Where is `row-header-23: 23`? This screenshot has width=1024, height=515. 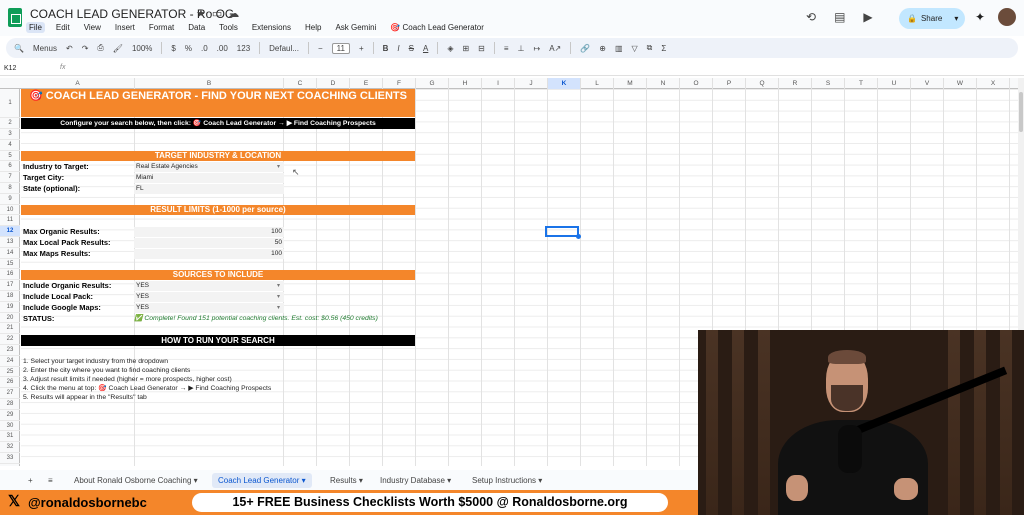 row-header-23: 23 is located at coordinates (10, 350).